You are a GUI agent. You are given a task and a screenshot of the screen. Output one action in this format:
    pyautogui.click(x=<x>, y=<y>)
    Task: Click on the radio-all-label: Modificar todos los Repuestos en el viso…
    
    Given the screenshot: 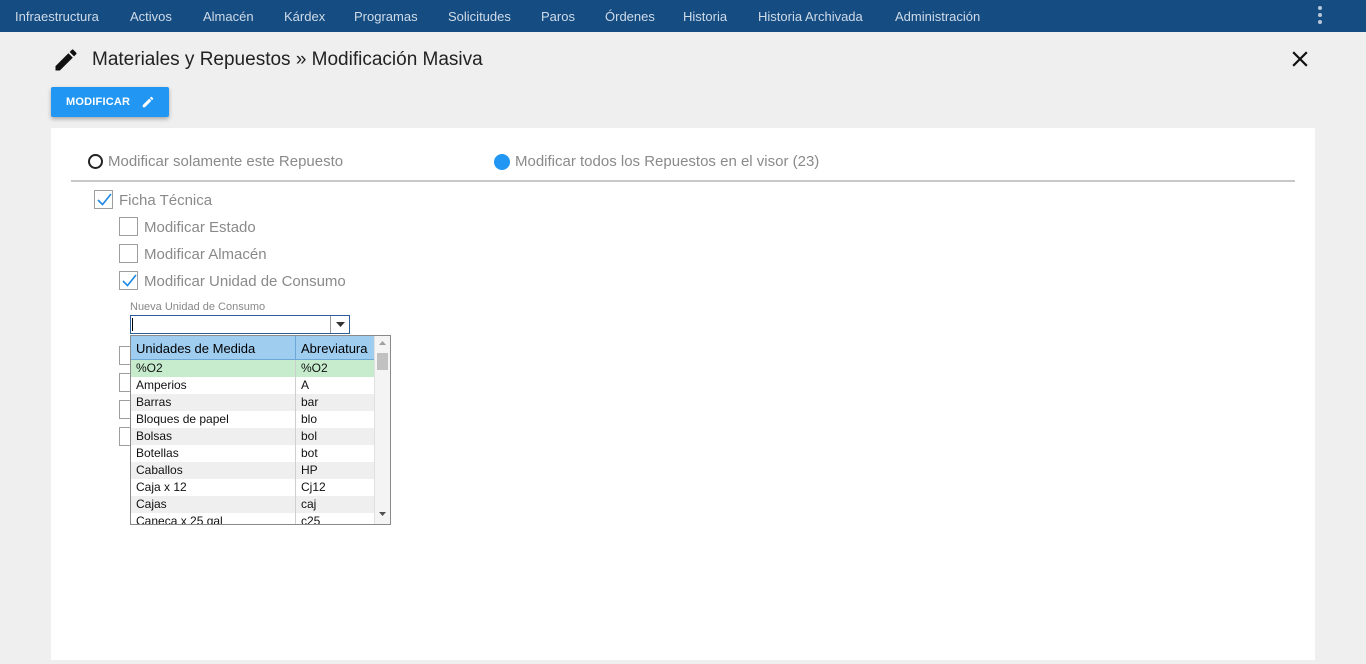 What is the action you would take?
    pyautogui.click(x=667, y=161)
    